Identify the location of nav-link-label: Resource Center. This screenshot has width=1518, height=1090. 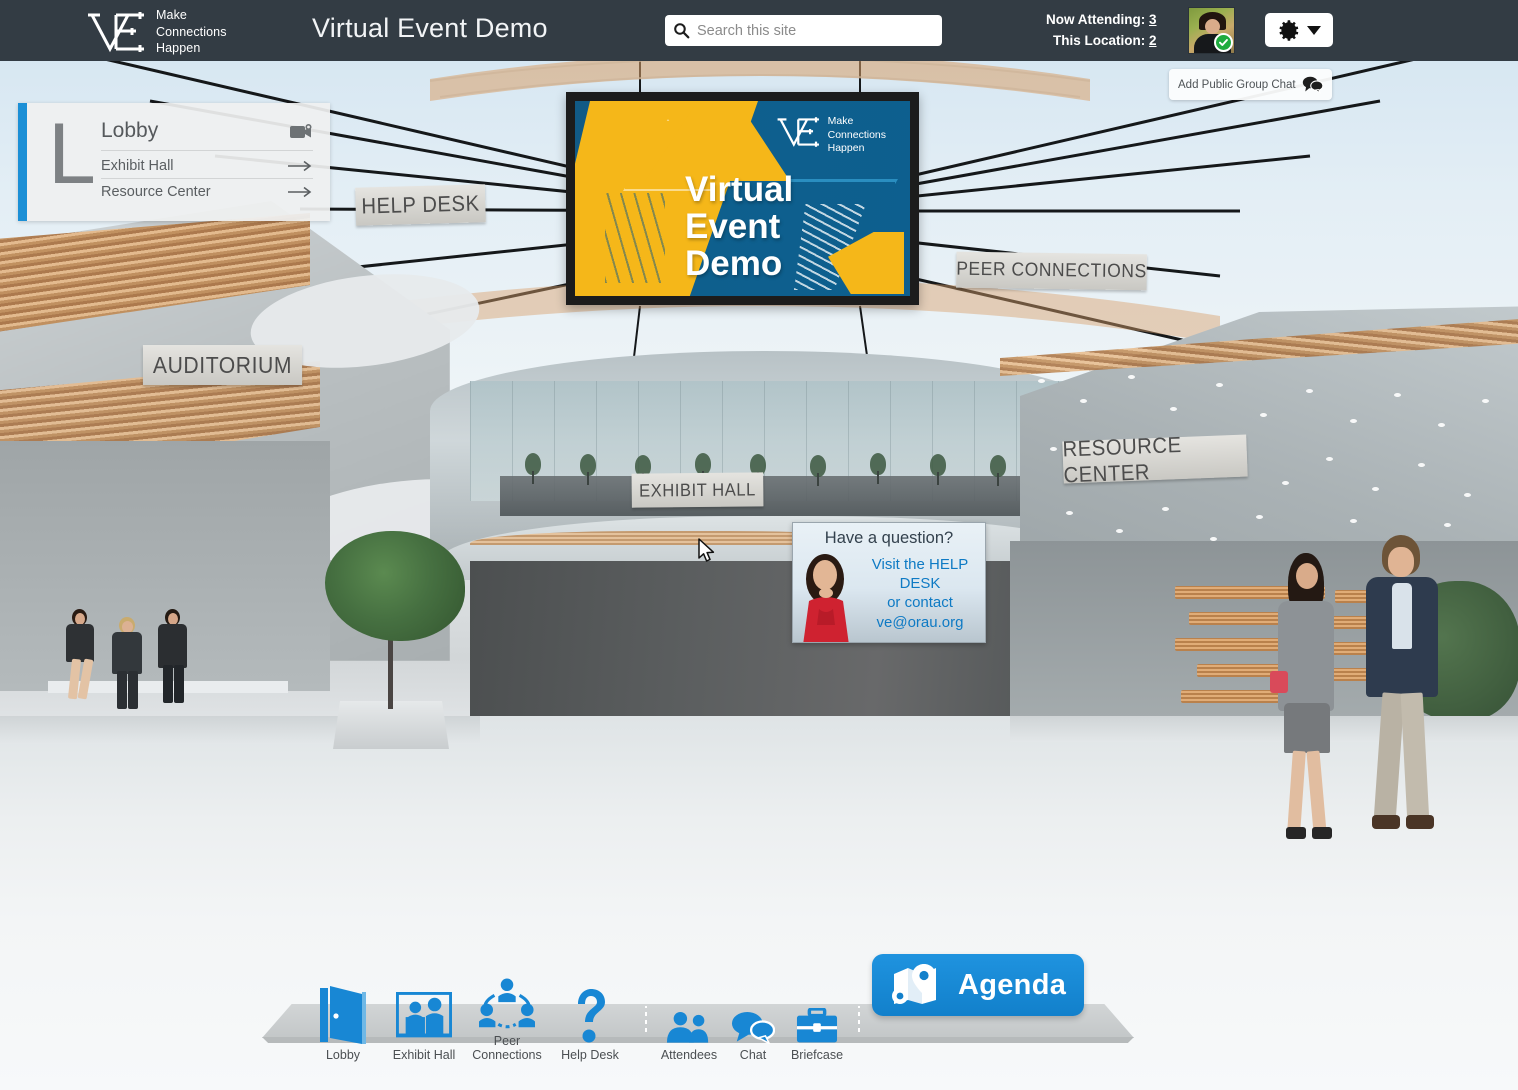
(156, 192).